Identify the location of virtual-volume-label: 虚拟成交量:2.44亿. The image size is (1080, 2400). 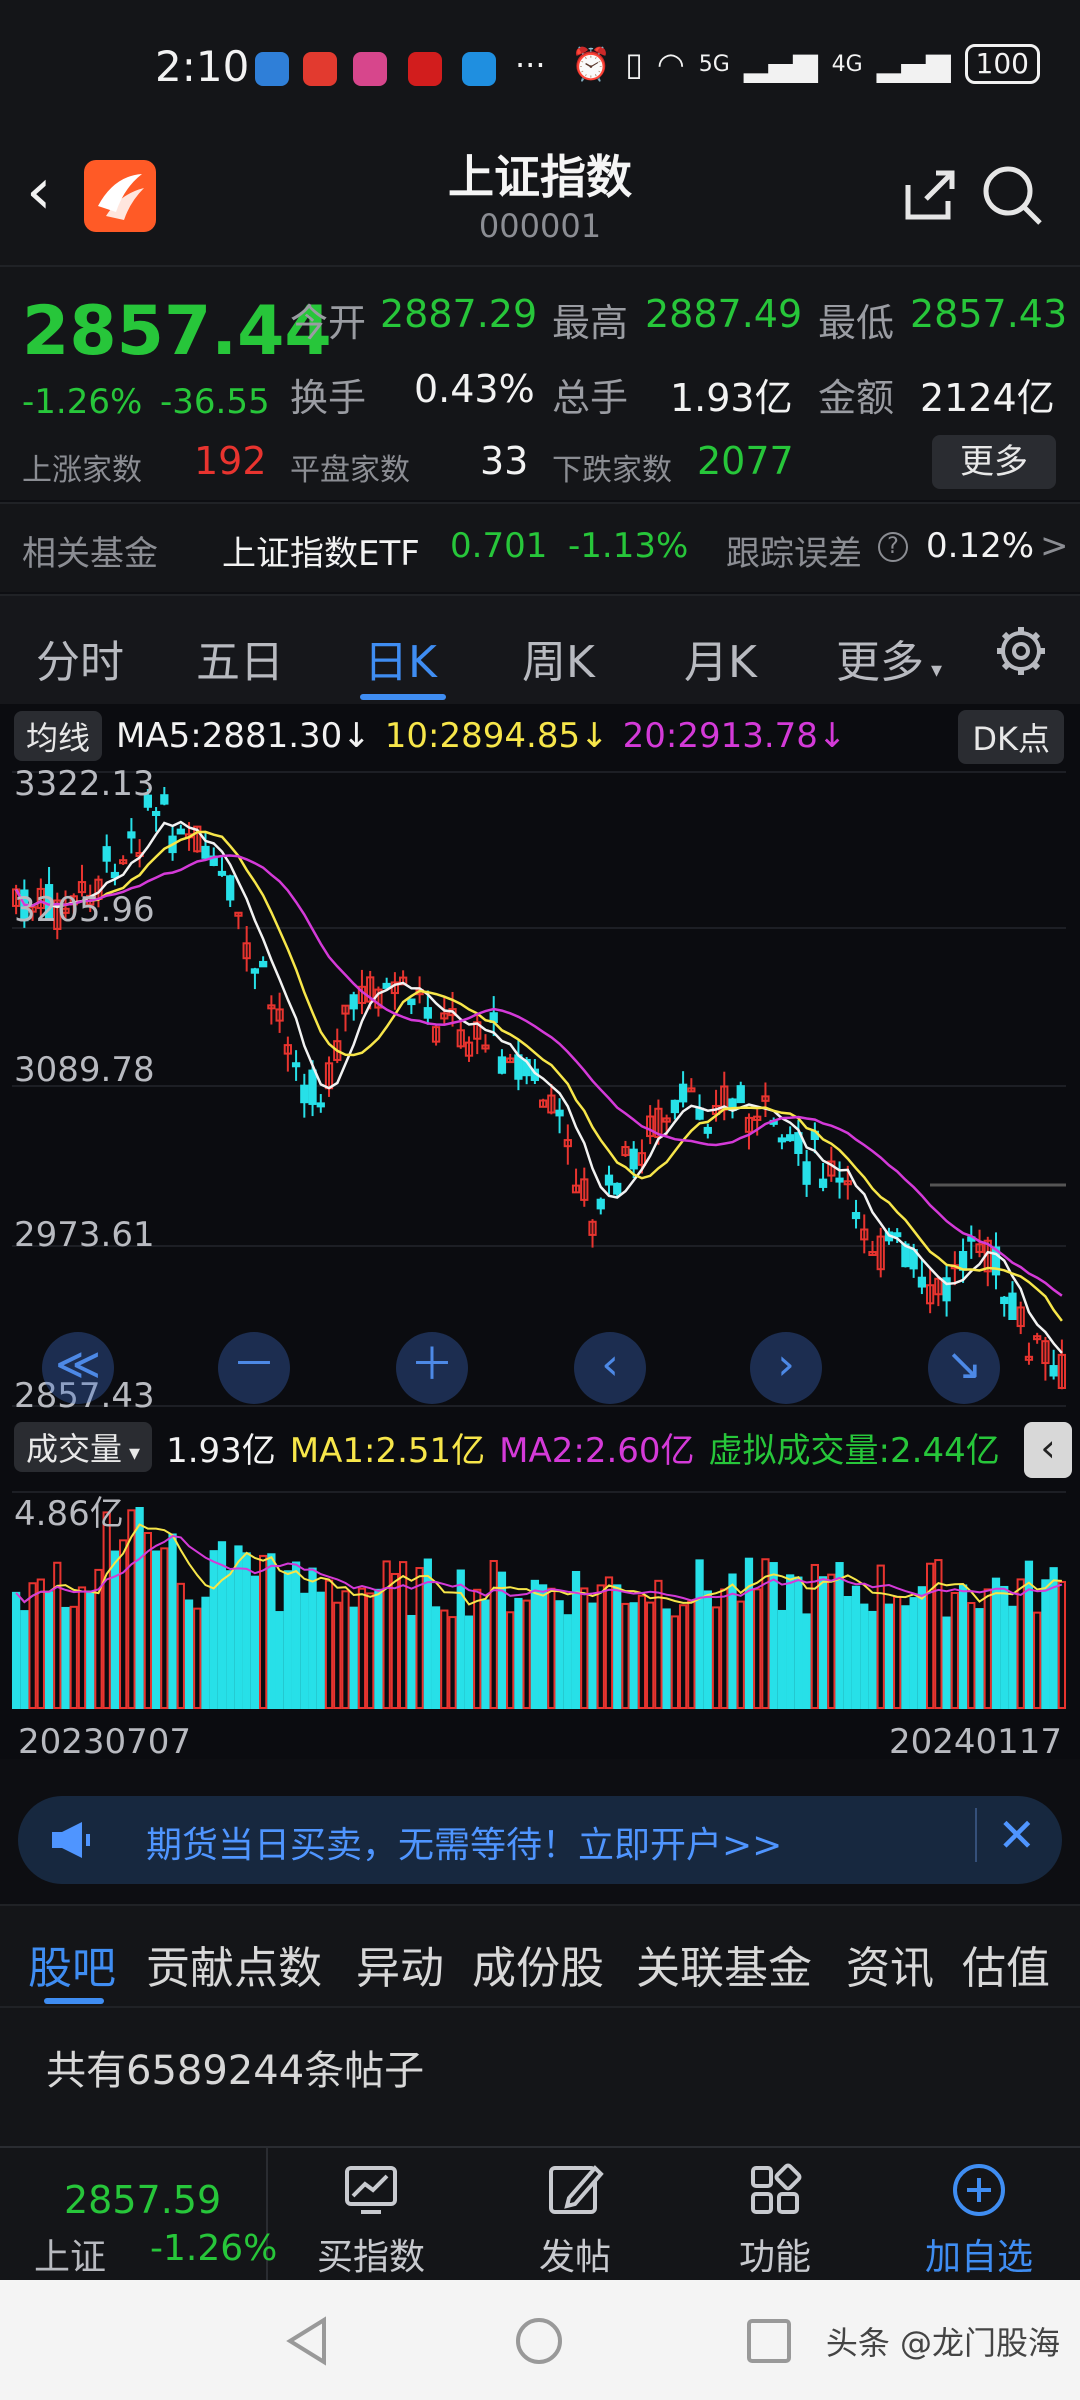
(854, 1450).